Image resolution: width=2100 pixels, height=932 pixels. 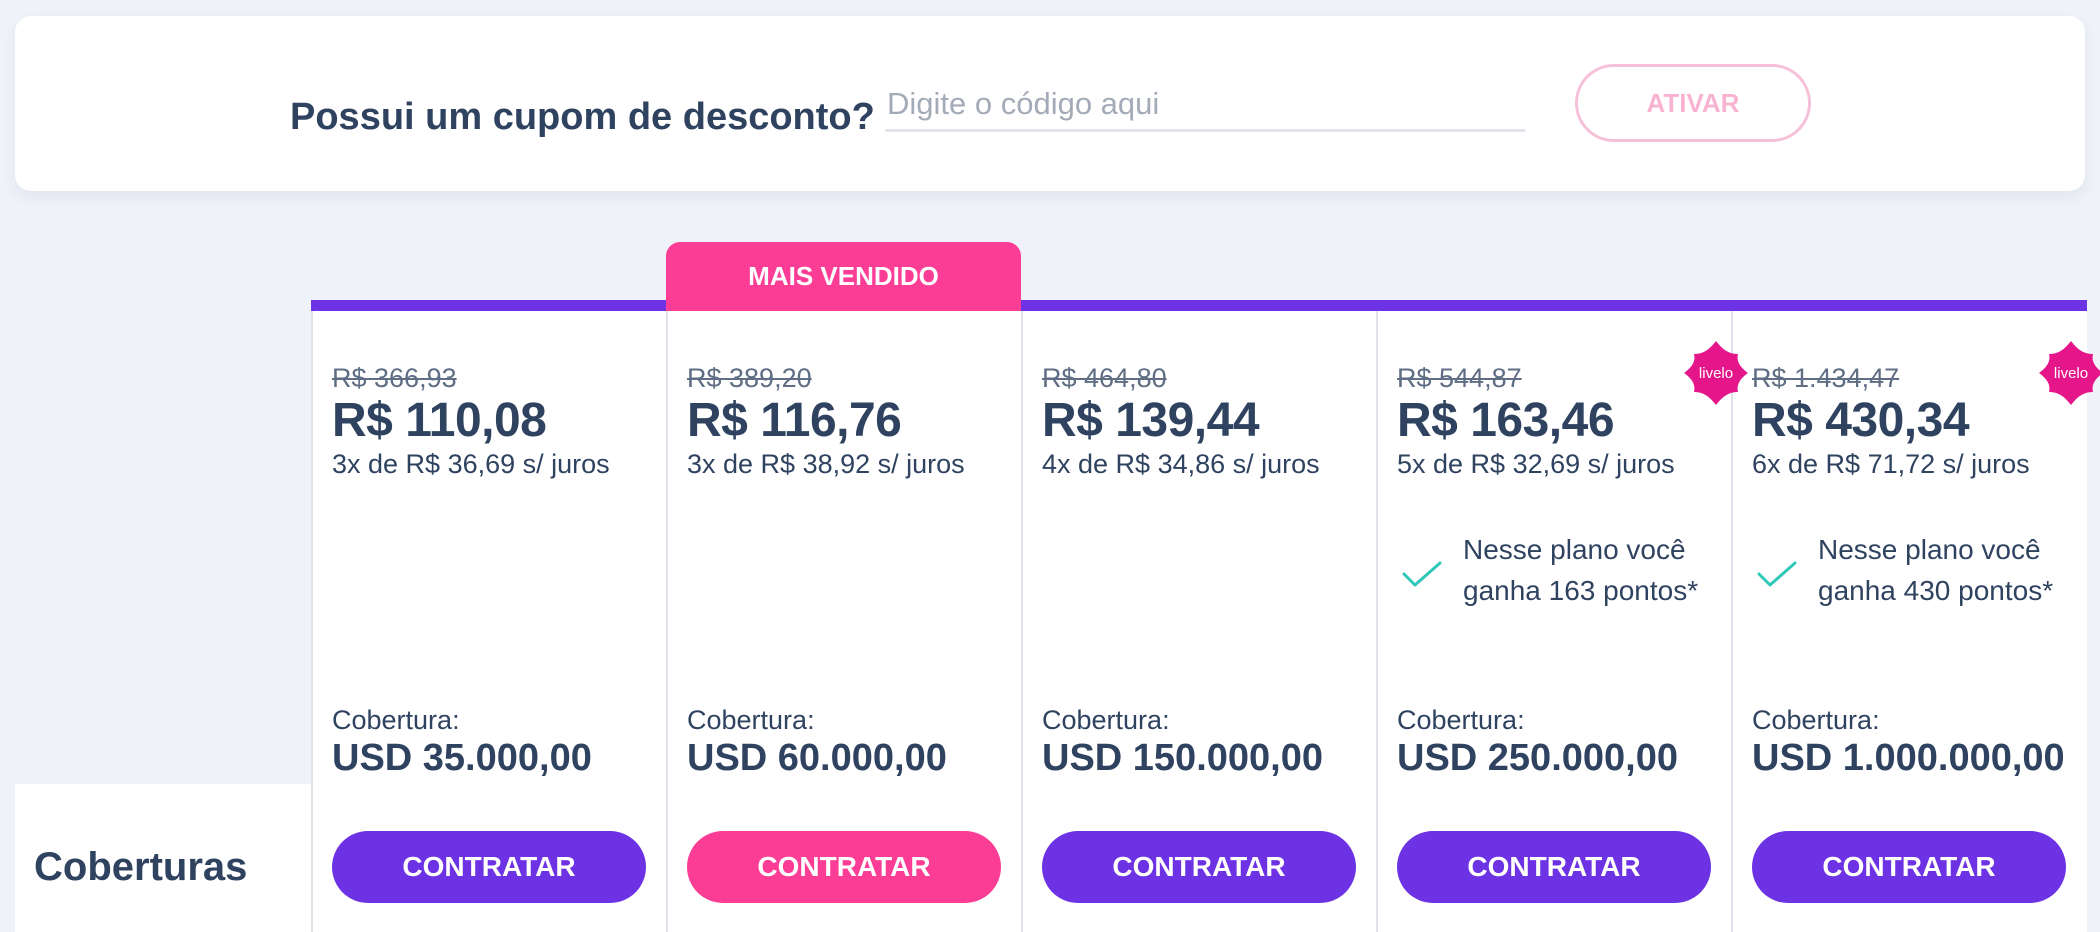 I want to click on coverage-value: USD 250.000,00, so click(x=1537, y=758).